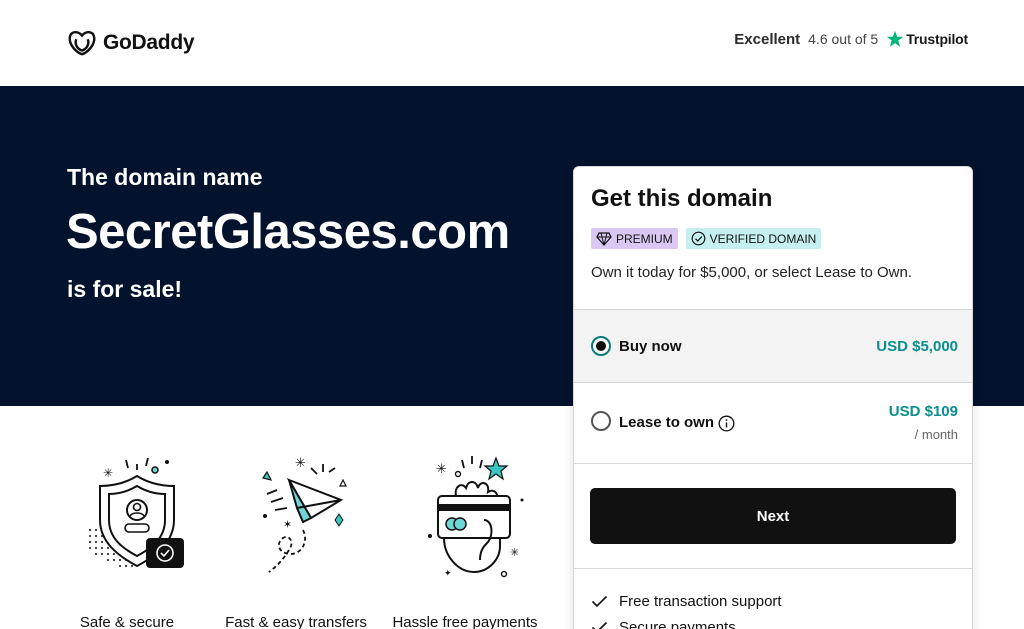 This screenshot has width=1024, height=629. I want to click on buy-now-label: Buy now, so click(650, 346).